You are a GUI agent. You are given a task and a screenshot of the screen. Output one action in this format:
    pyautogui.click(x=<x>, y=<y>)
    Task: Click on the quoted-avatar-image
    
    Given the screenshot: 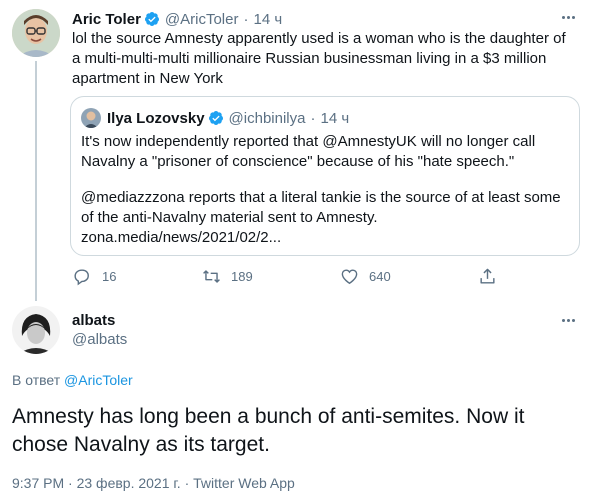 What is the action you would take?
    pyautogui.click(x=91, y=118)
    